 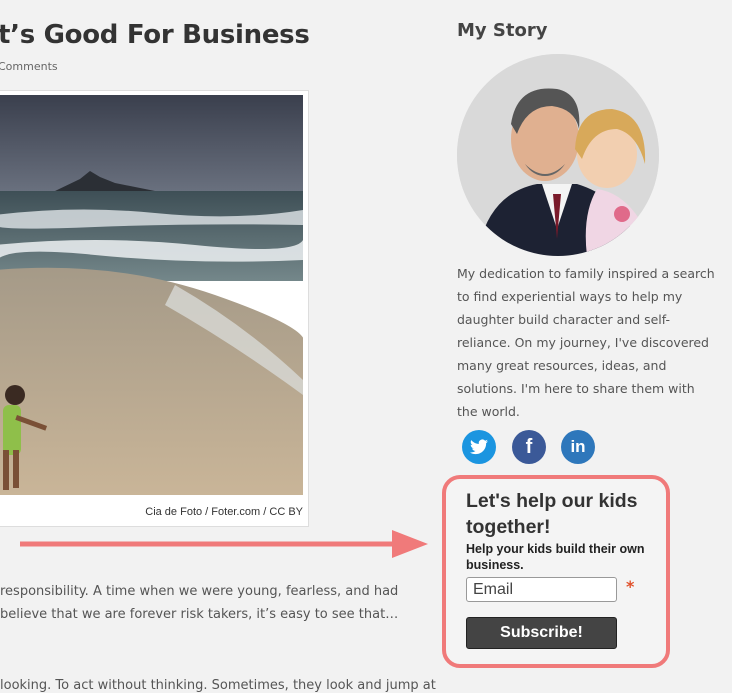 I want to click on facebook-button: f, so click(x=529, y=447).